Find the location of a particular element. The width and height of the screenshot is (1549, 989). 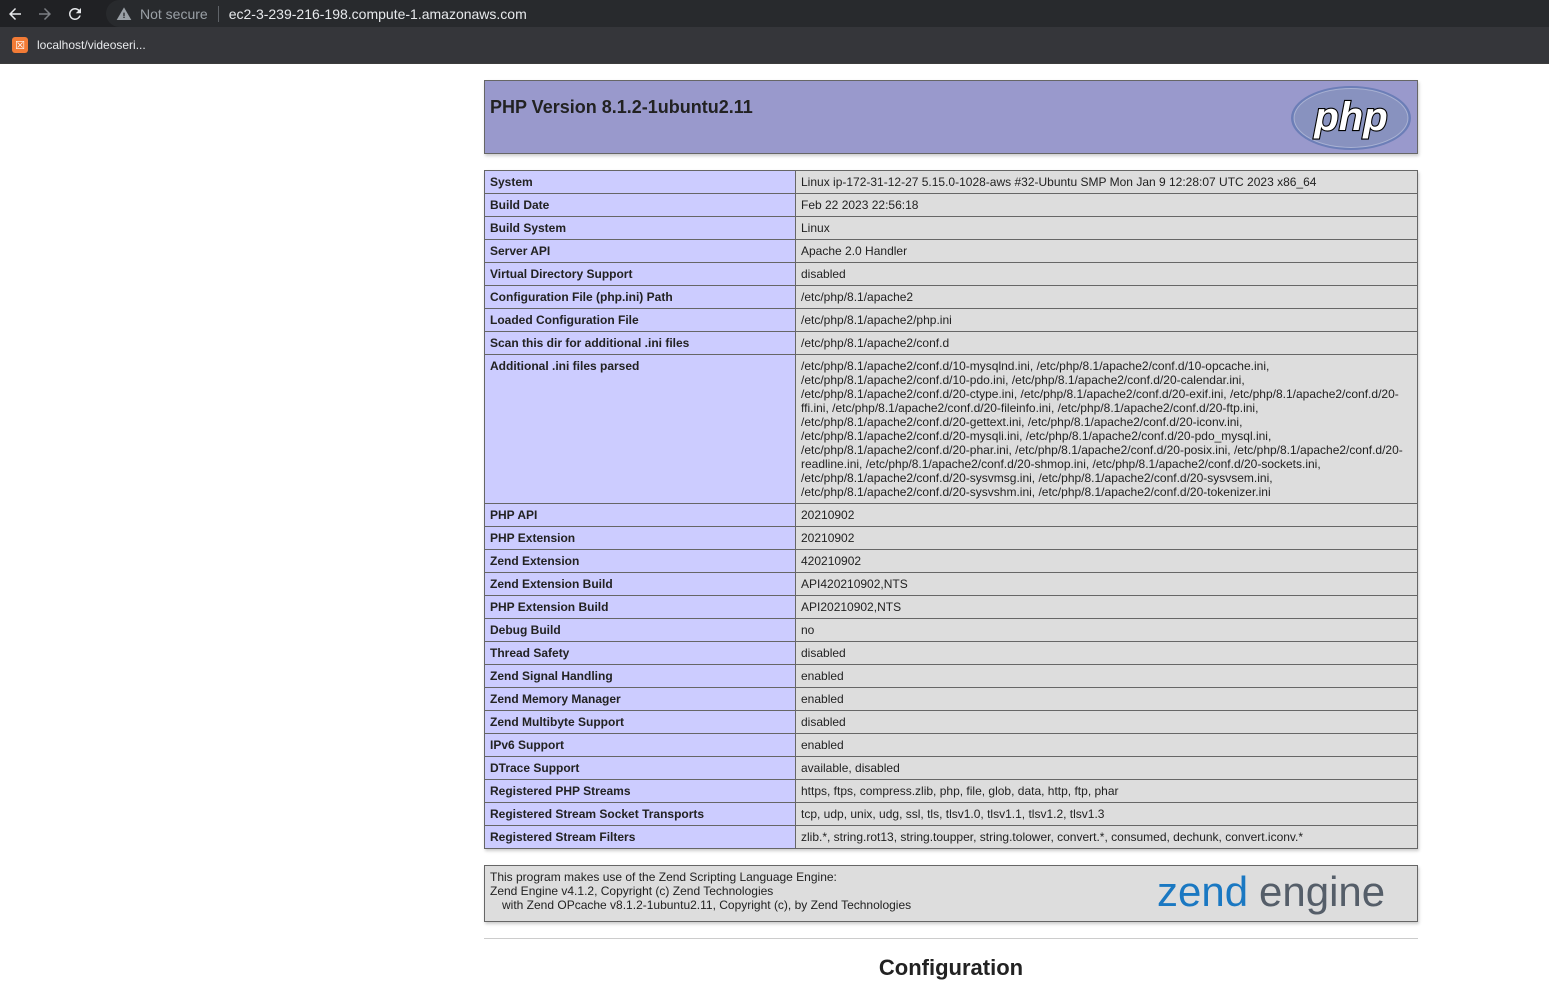

table-row: Build Date Feb 22 2023 22:56:18 is located at coordinates (951, 205).